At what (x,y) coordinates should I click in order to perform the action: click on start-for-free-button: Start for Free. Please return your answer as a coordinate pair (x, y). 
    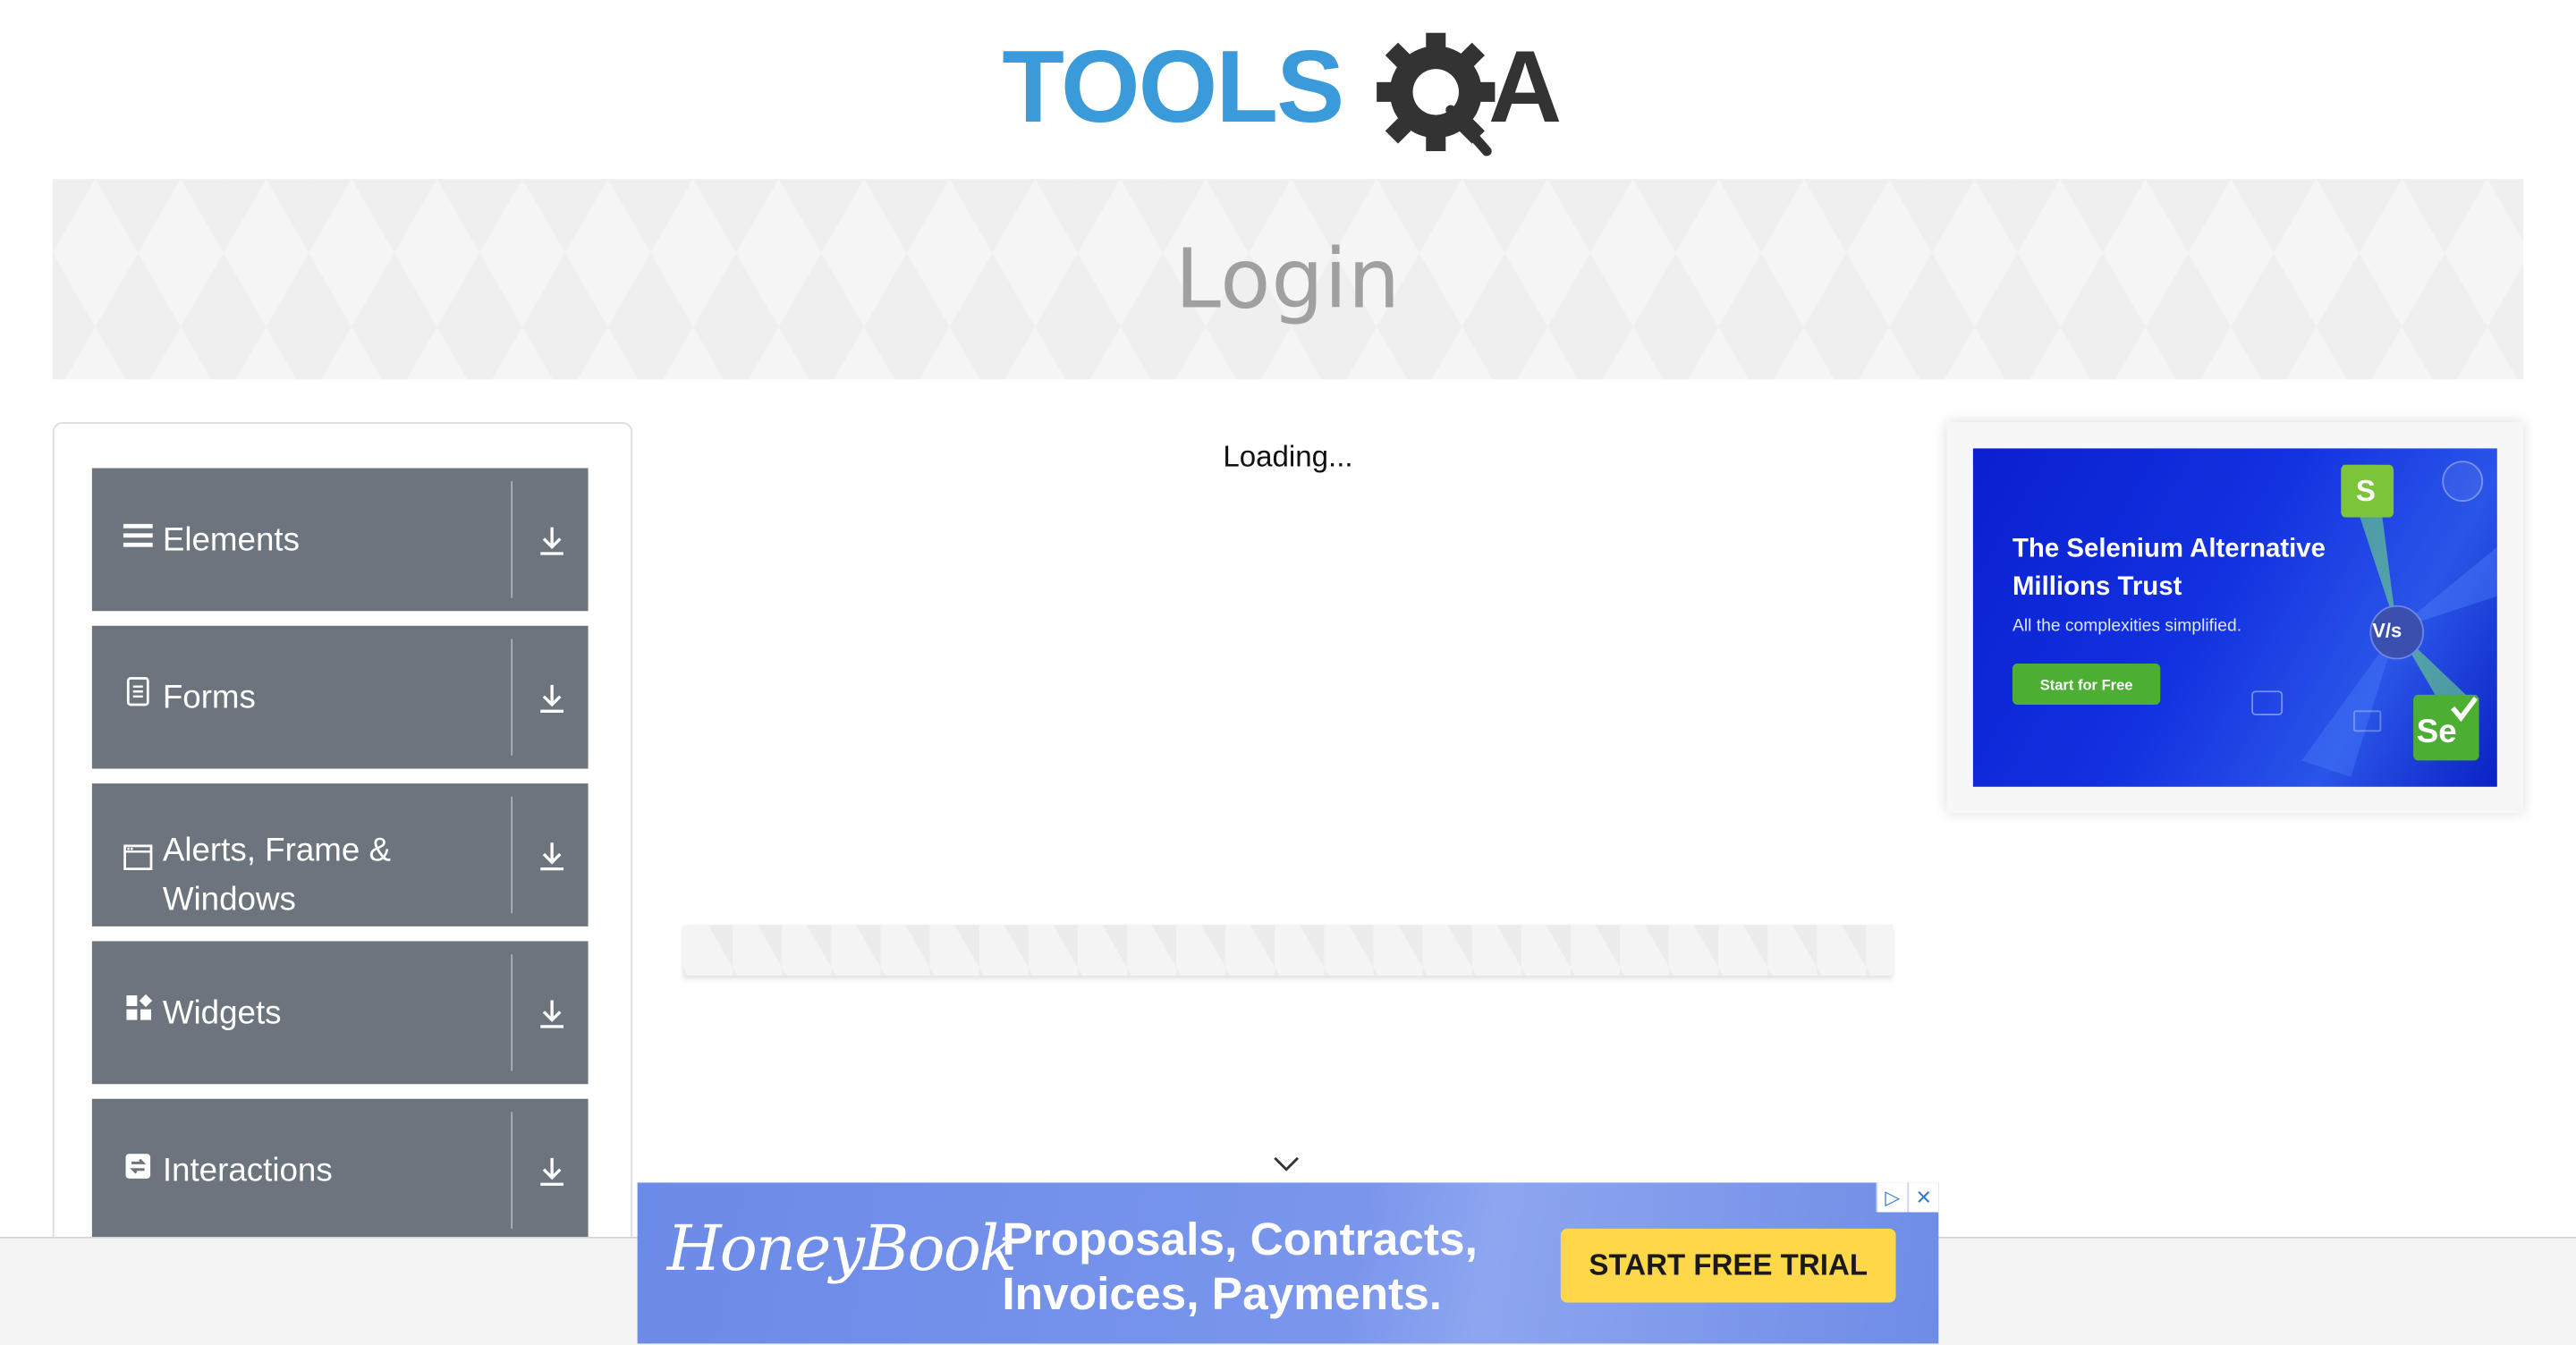
    Looking at the image, I should click on (2086, 684).